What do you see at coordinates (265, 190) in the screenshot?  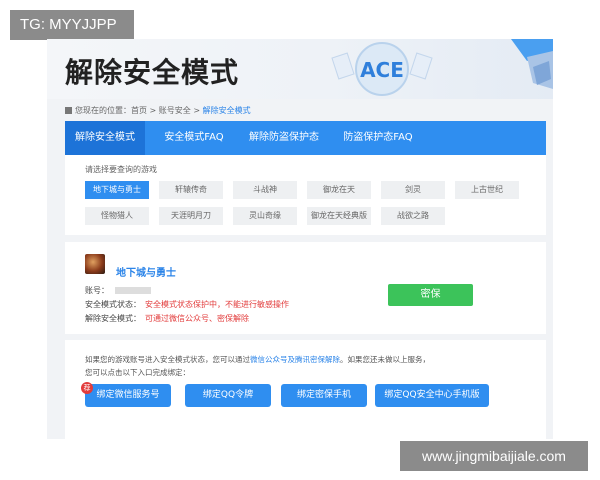 I see `game-option: 斗战神` at bounding box center [265, 190].